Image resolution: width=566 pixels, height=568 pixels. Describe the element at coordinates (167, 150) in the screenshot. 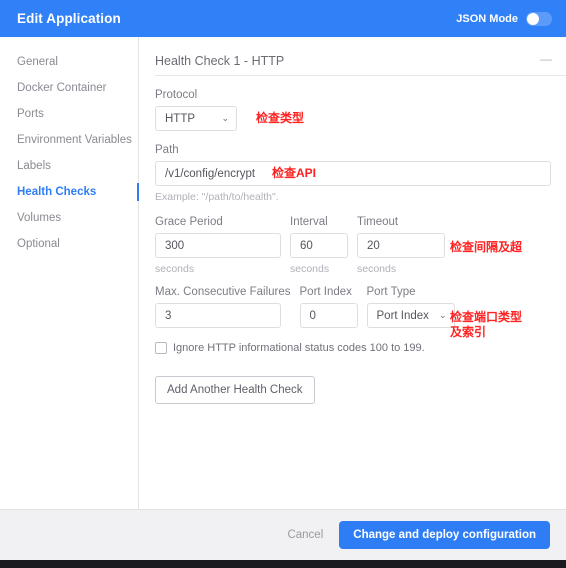

I see `path-label: Path` at that location.